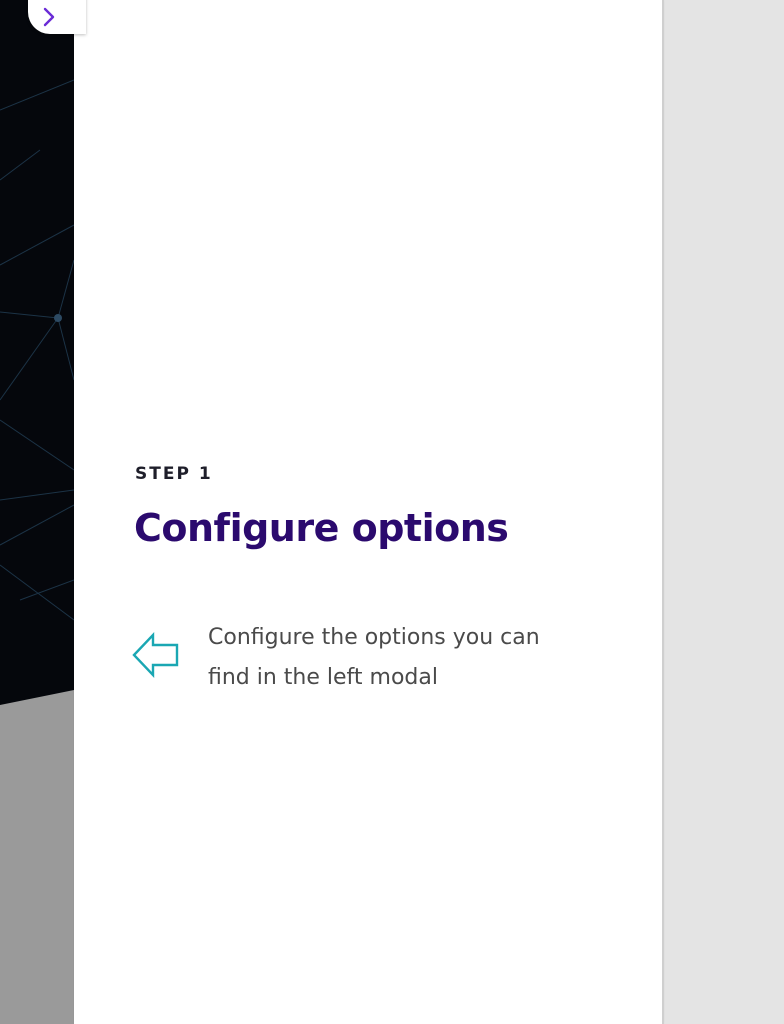  I want to click on expand-panel-button, so click(57, 17).